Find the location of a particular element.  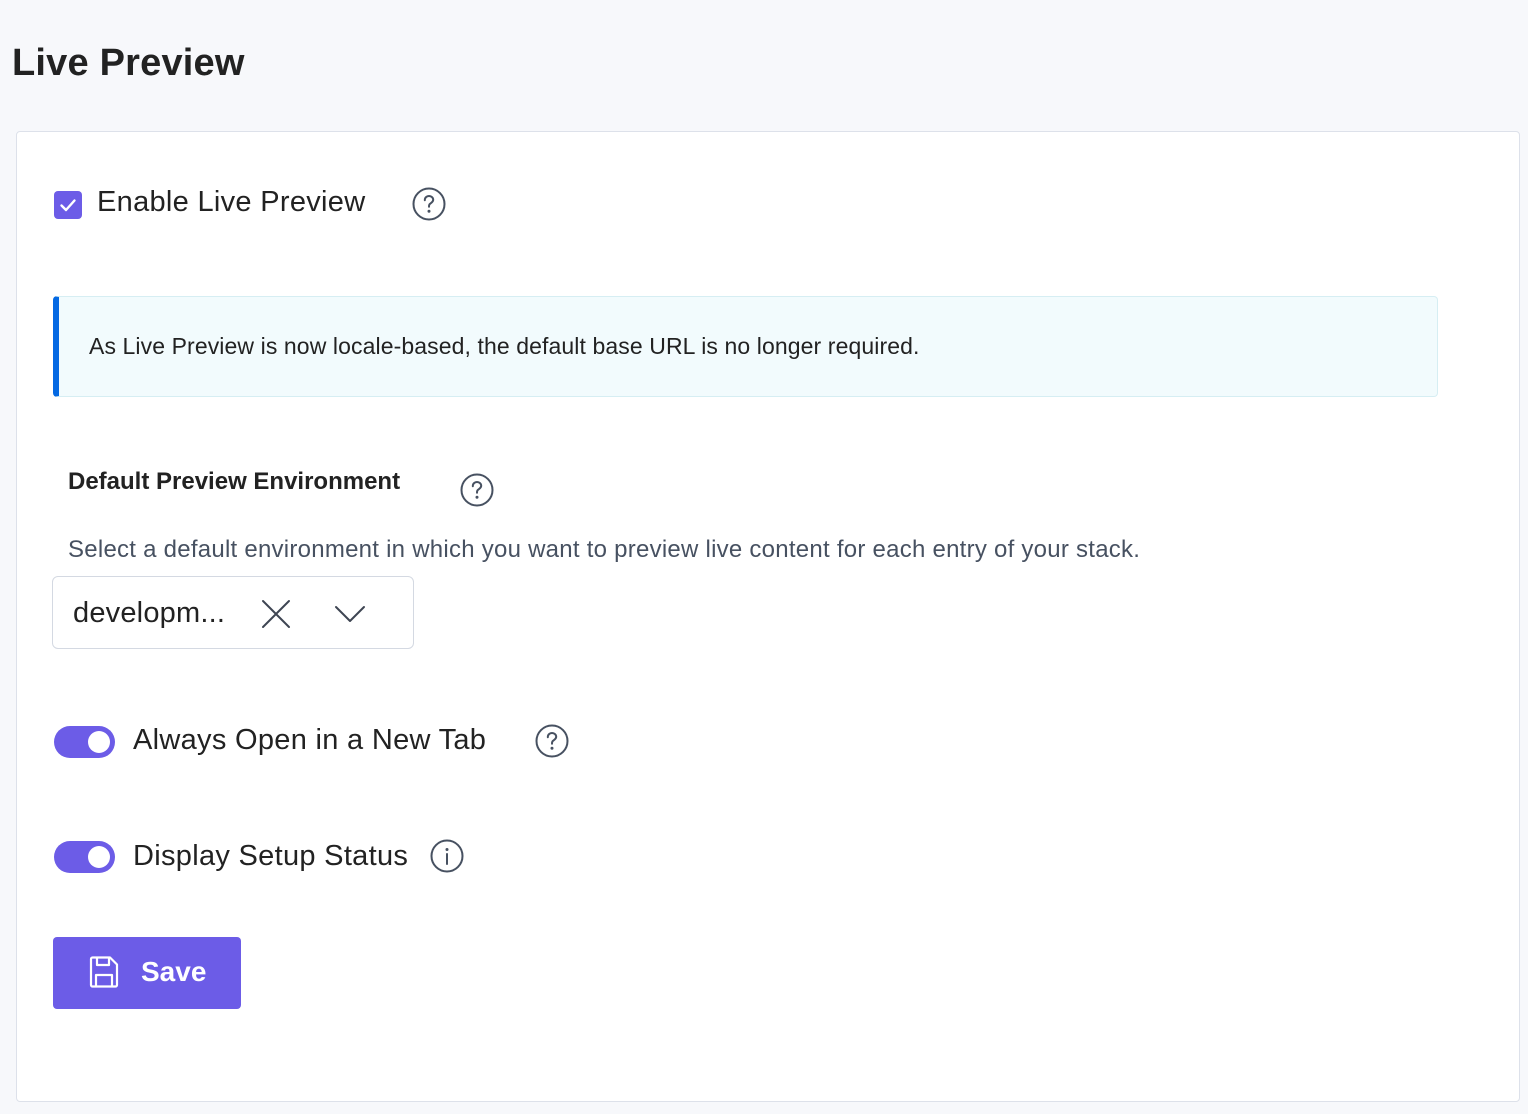

always-open-new-tab-toggle is located at coordinates (84, 742).